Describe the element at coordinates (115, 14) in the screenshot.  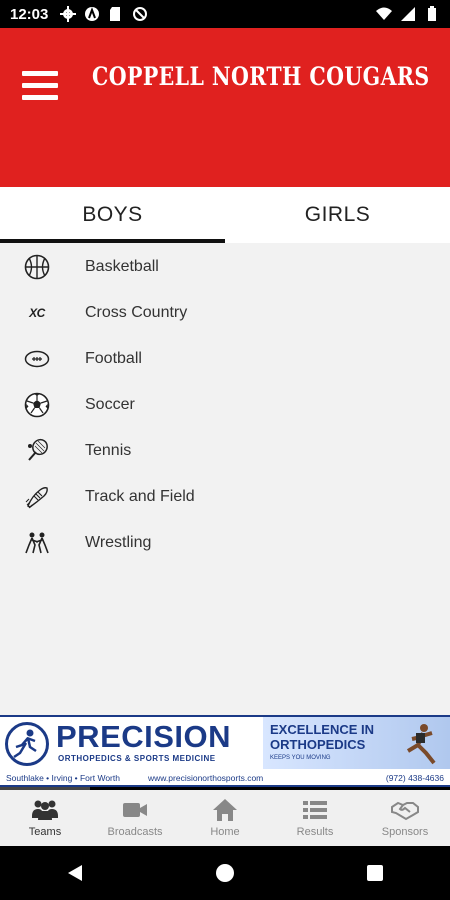
I see `sd-card-icon` at that location.